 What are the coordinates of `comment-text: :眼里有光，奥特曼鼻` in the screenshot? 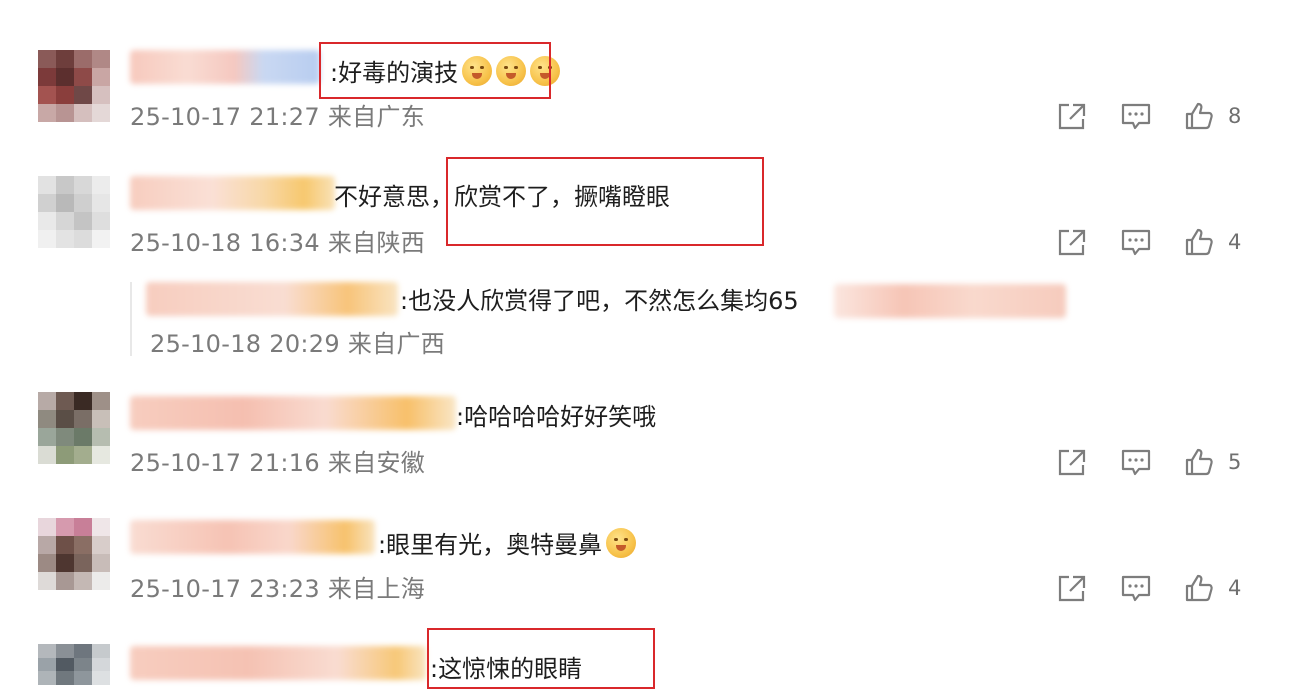 It's located at (507, 545).